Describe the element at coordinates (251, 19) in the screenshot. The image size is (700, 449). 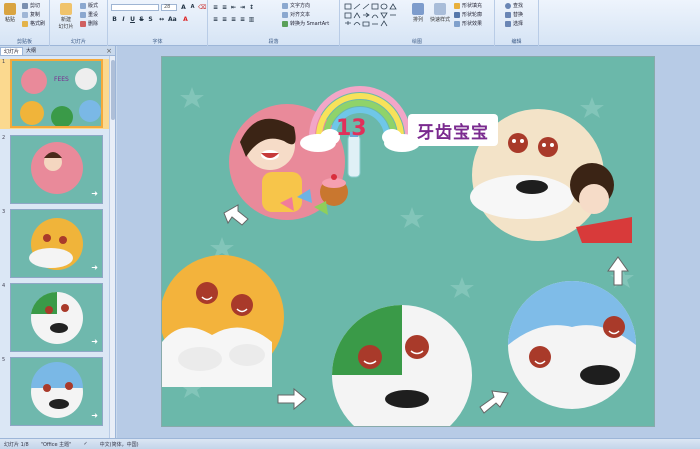
I see `columns-icon: ▥` at that location.